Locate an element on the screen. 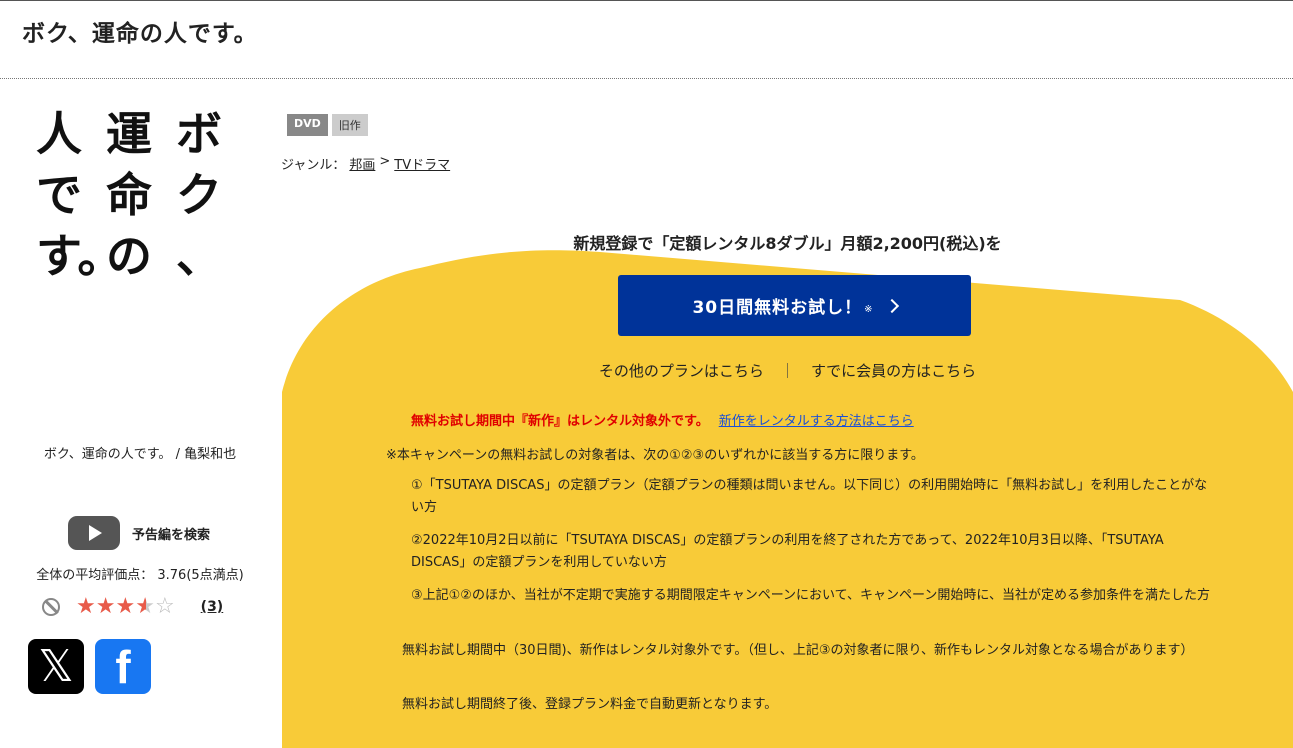 The image size is (1293, 748). rating-row: ★ ★ ★ ★ ☆ (3) is located at coordinates (132, 607).